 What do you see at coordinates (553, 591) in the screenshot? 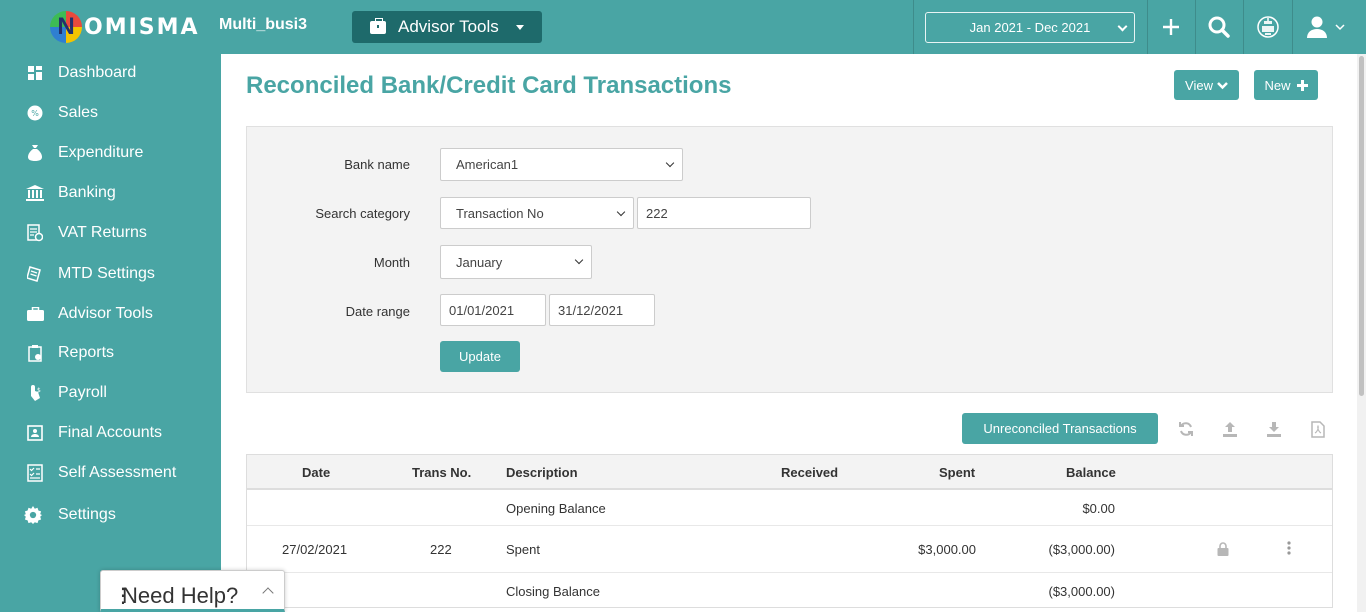
I see `closing-description: Closing Balance` at bounding box center [553, 591].